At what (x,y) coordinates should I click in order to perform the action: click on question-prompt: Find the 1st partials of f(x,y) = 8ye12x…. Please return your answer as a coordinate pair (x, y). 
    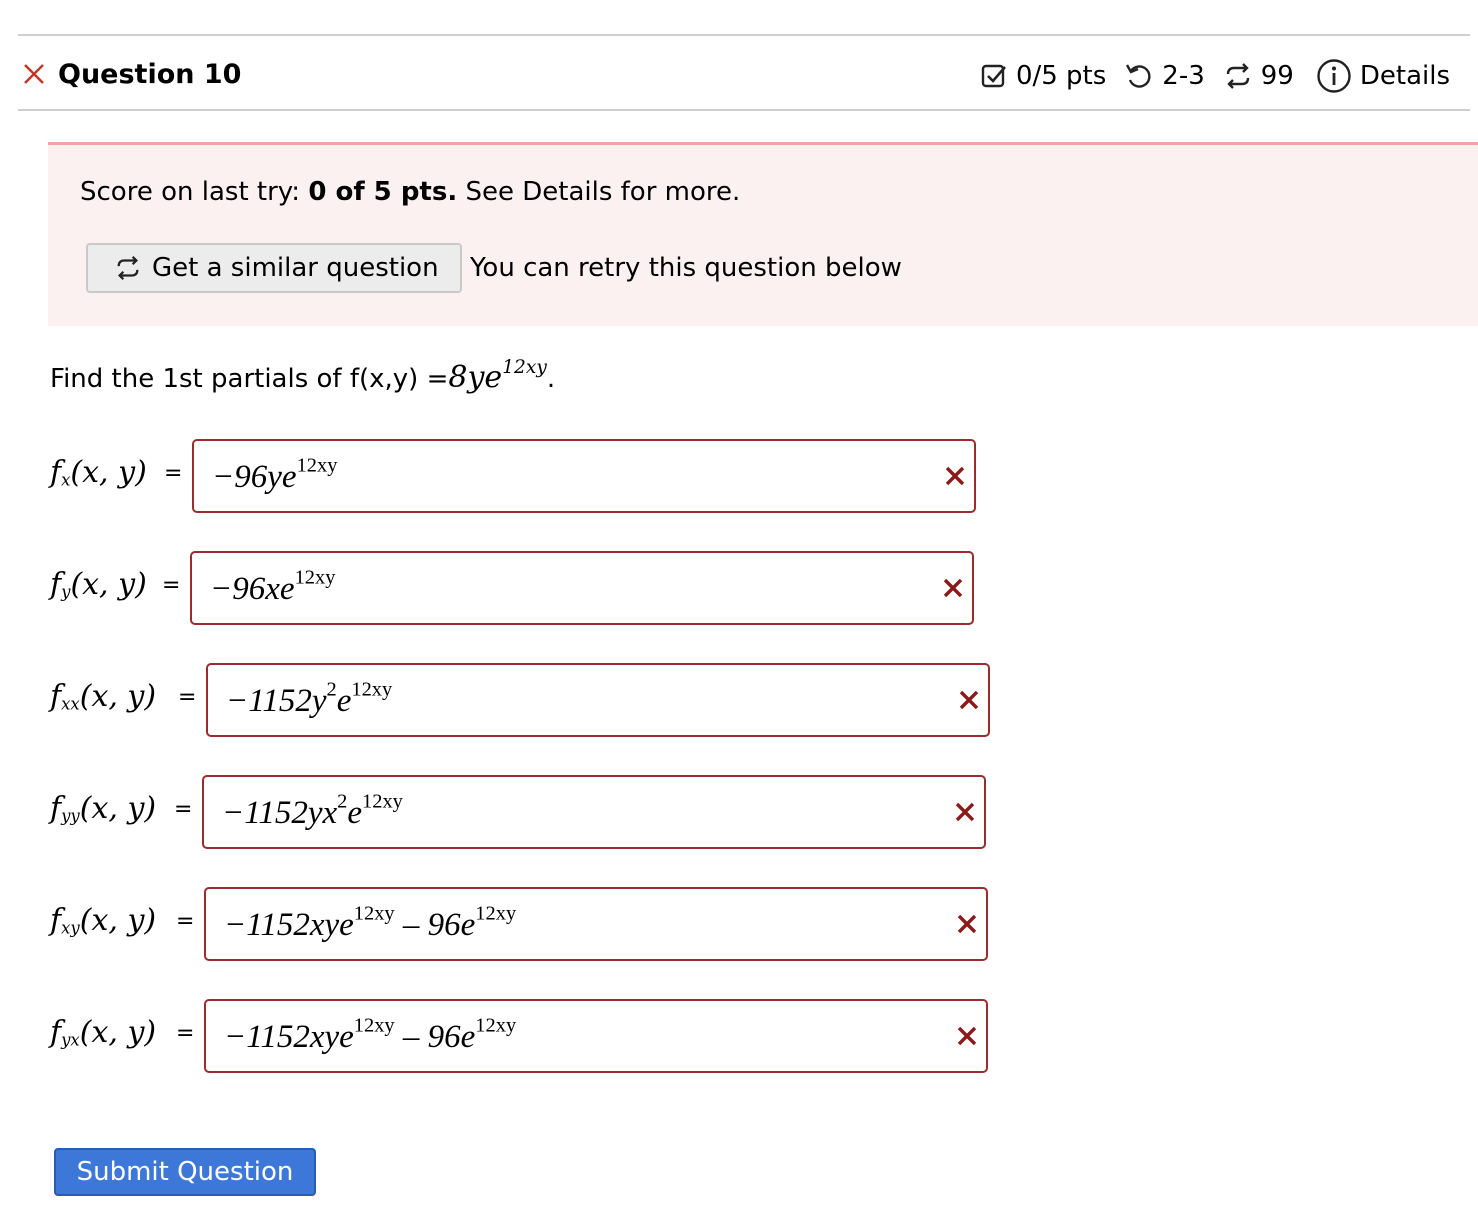
    Looking at the image, I should click on (303, 376).